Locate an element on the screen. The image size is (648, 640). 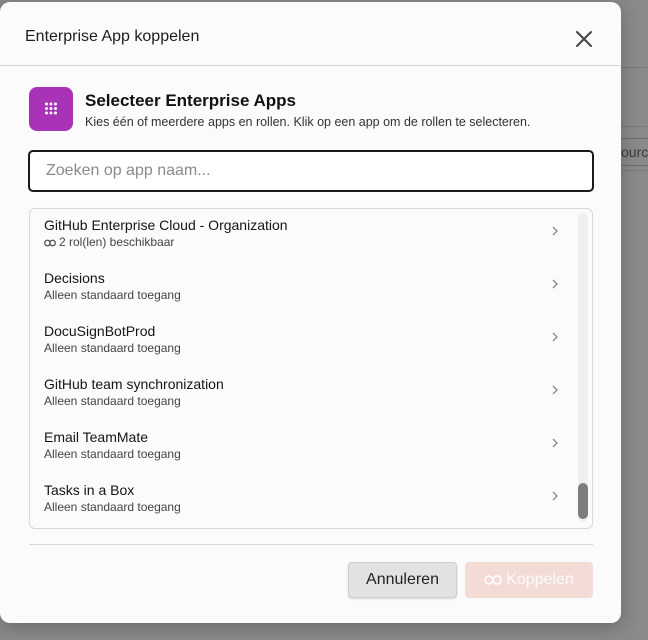
app-name: Email TeamMate is located at coordinates (96, 437).